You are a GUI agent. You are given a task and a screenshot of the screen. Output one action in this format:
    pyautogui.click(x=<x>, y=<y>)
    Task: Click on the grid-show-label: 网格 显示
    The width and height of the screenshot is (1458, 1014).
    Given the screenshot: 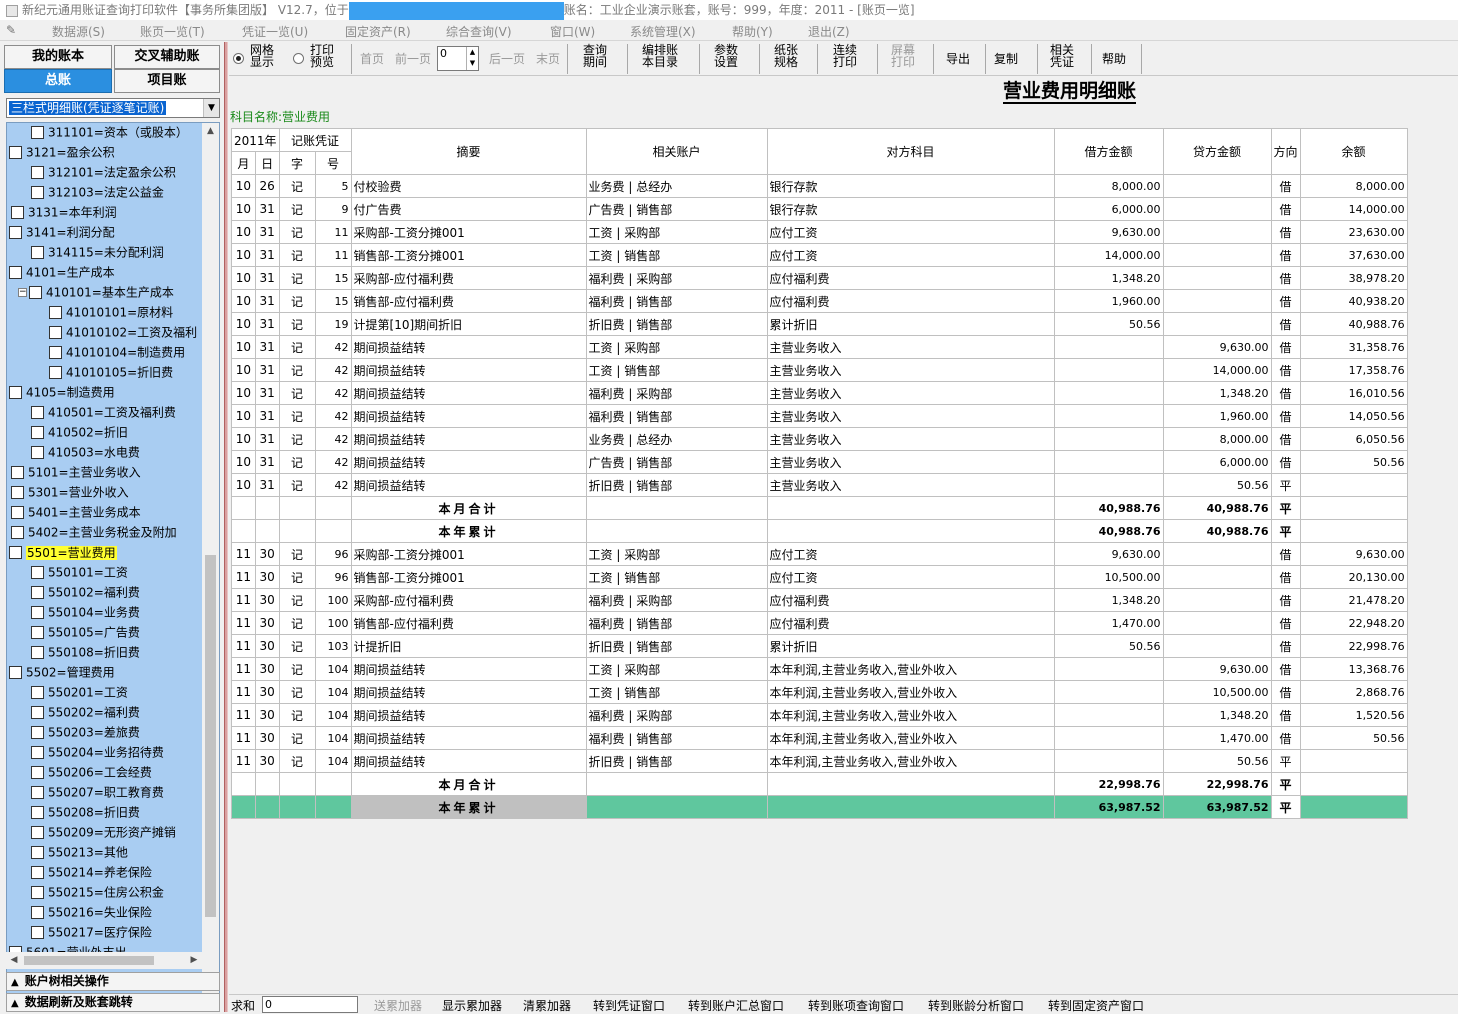 What is the action you would take?
    pyautogui.click(x=262, y=59)
    